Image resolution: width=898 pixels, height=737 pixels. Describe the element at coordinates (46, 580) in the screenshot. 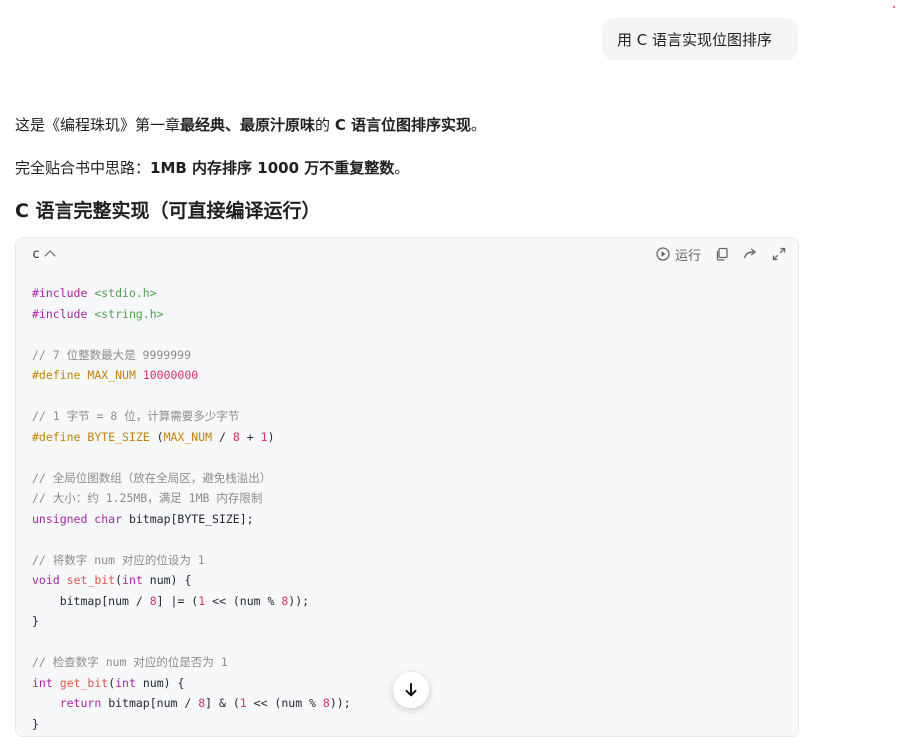

I see `code-token: void` at that location.